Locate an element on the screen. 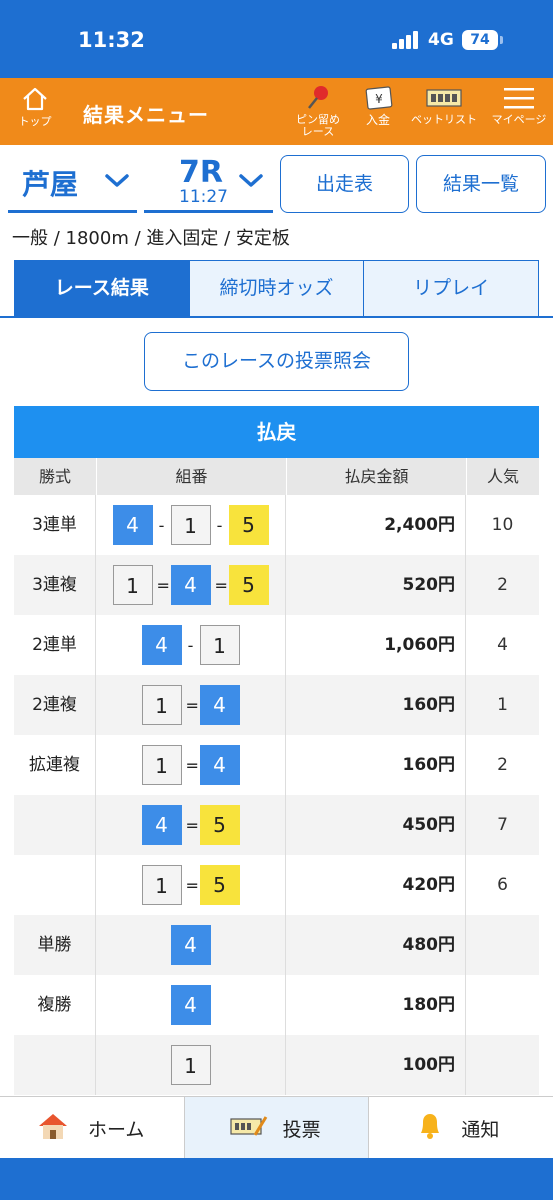 The width and height of the screenshot is (553, 1200). row-amount: 2,400円 is located at coordinates (376, 525).